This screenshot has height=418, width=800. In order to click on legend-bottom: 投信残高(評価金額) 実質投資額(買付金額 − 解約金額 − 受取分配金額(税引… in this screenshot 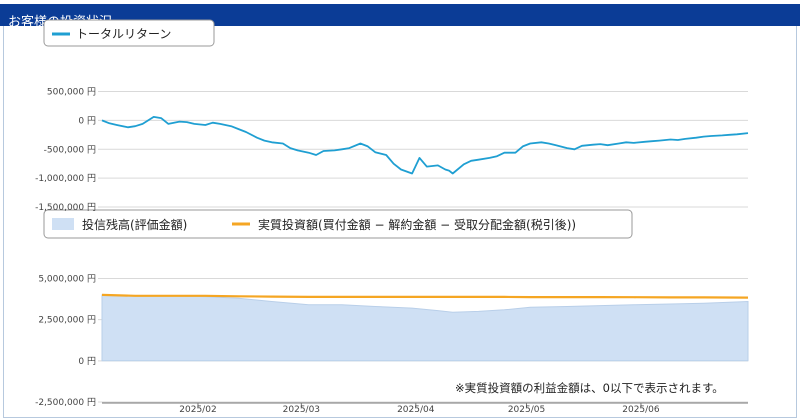, I will do `click(338, 224)`.